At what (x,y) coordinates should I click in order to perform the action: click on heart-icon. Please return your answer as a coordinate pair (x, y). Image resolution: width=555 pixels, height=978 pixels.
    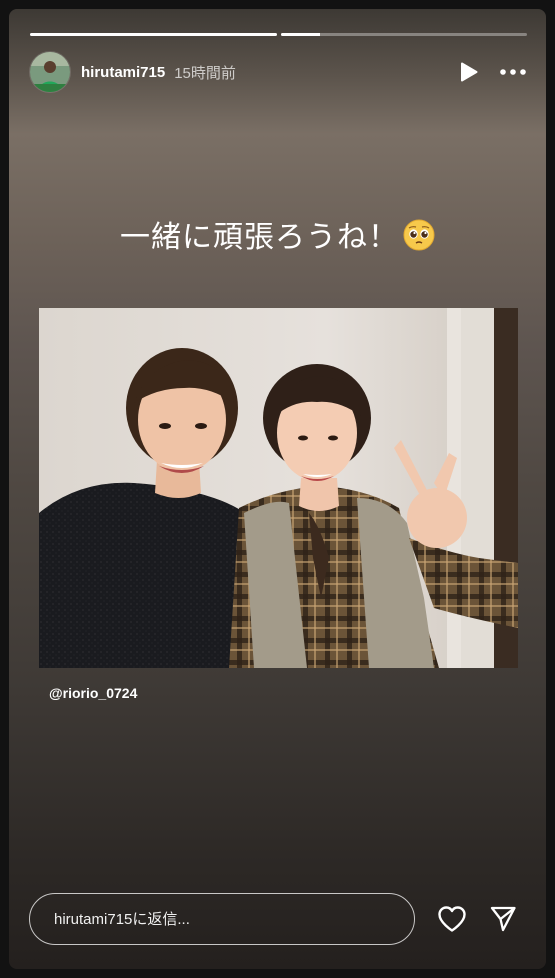
    Looking at the image, I should click on (452, 919).